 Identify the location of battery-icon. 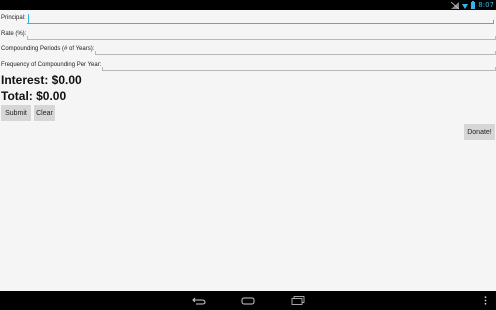
(473, 5).